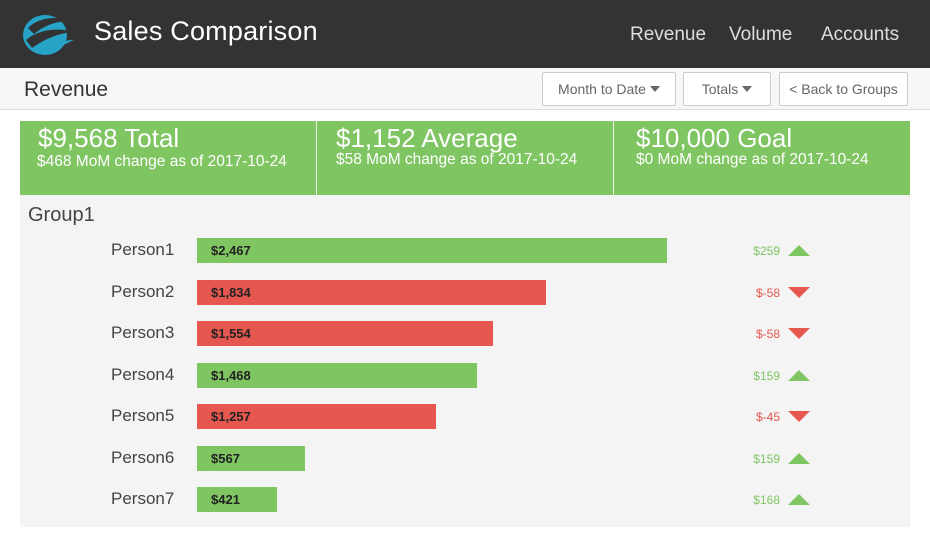  What do you see at coordinates (843, 89) in the screenshot?
I see `back-to-groups-button: < Back to Groups` at bounding box center [843, 89].